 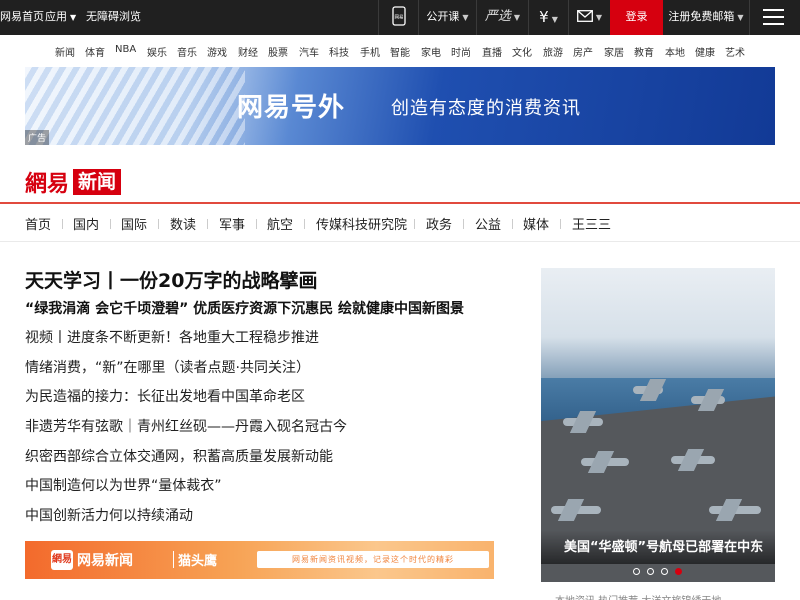 I want to click on channel-link: 智能, so click(x=400, y=51).